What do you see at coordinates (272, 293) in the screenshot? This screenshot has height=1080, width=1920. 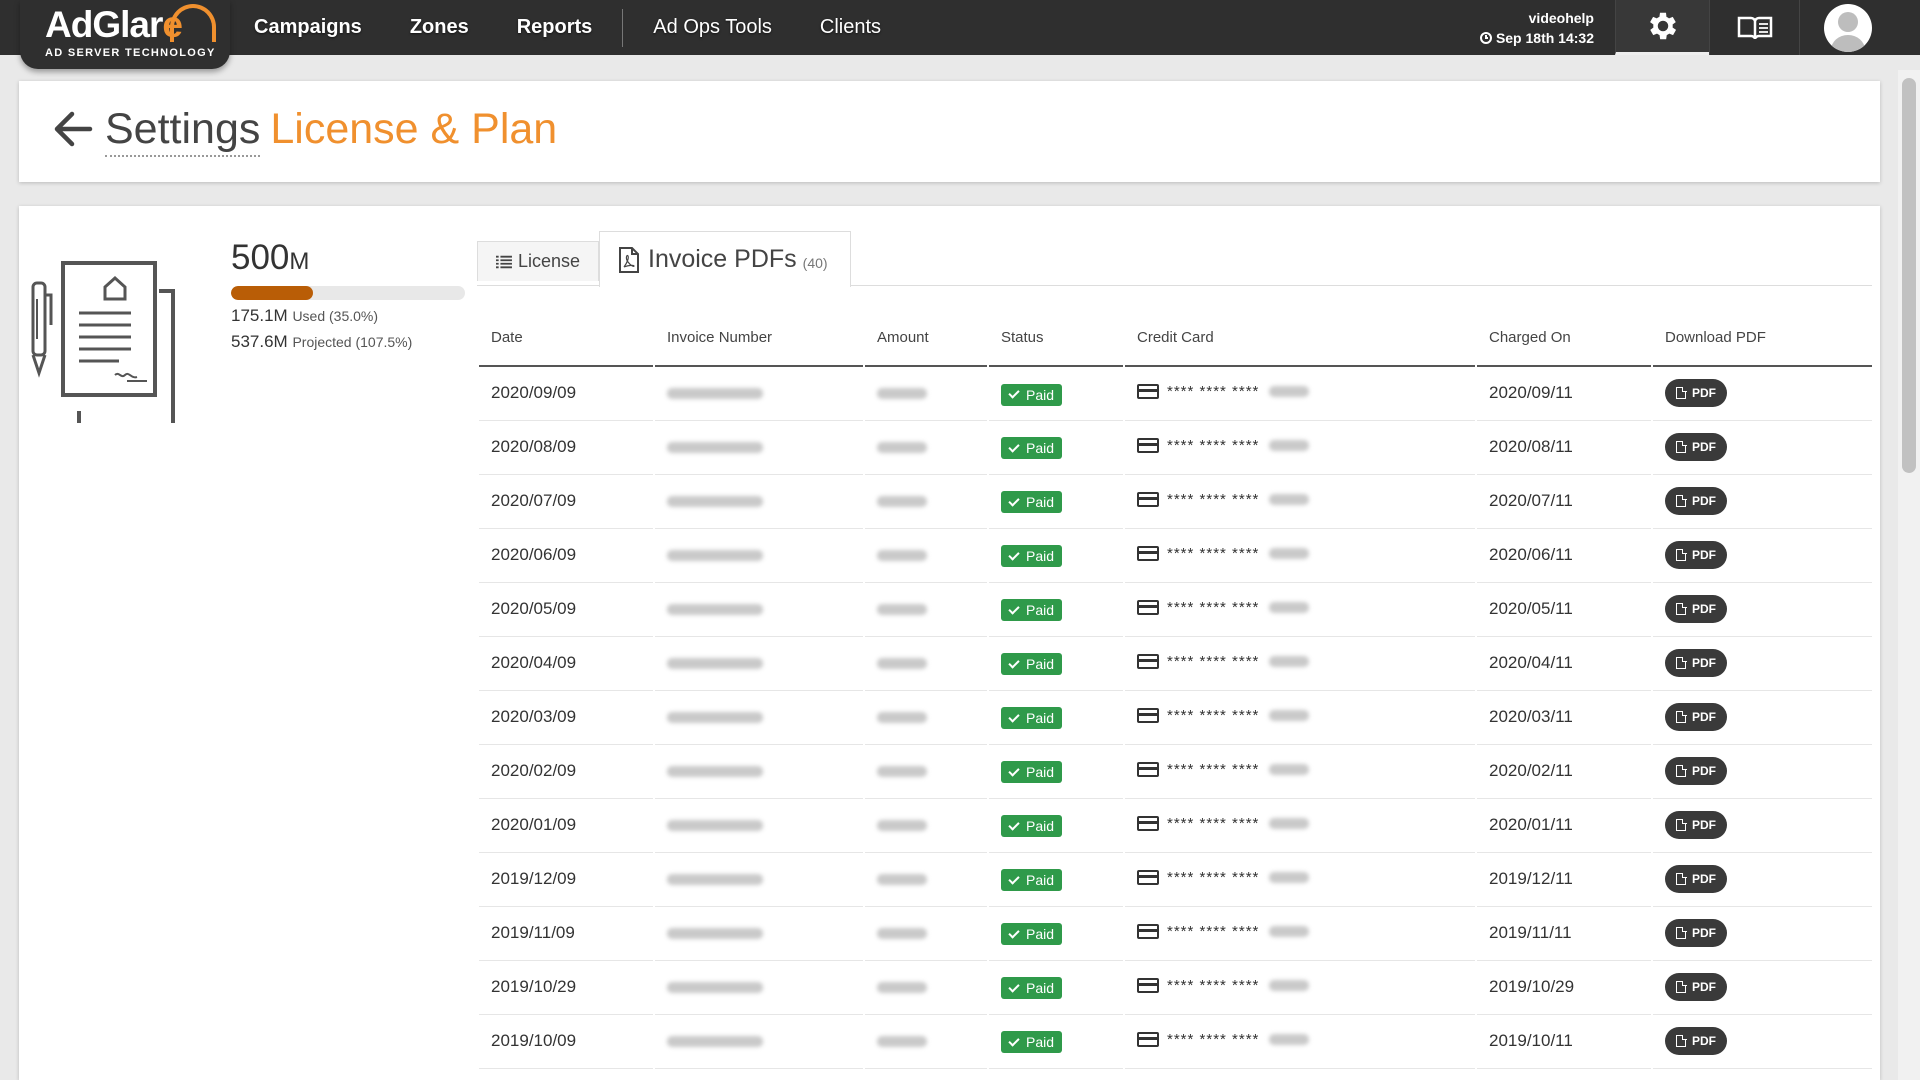 I see `usage-progress-fill` at bounding box center [272, 293].